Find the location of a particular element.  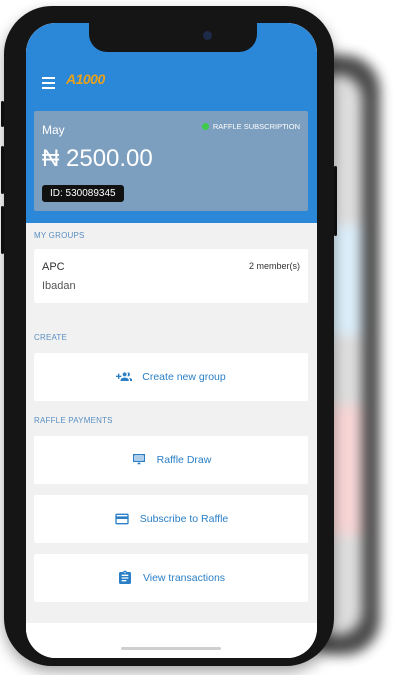

raffle-draw-label: Raffle Draw is located at coordinates (184, 460).